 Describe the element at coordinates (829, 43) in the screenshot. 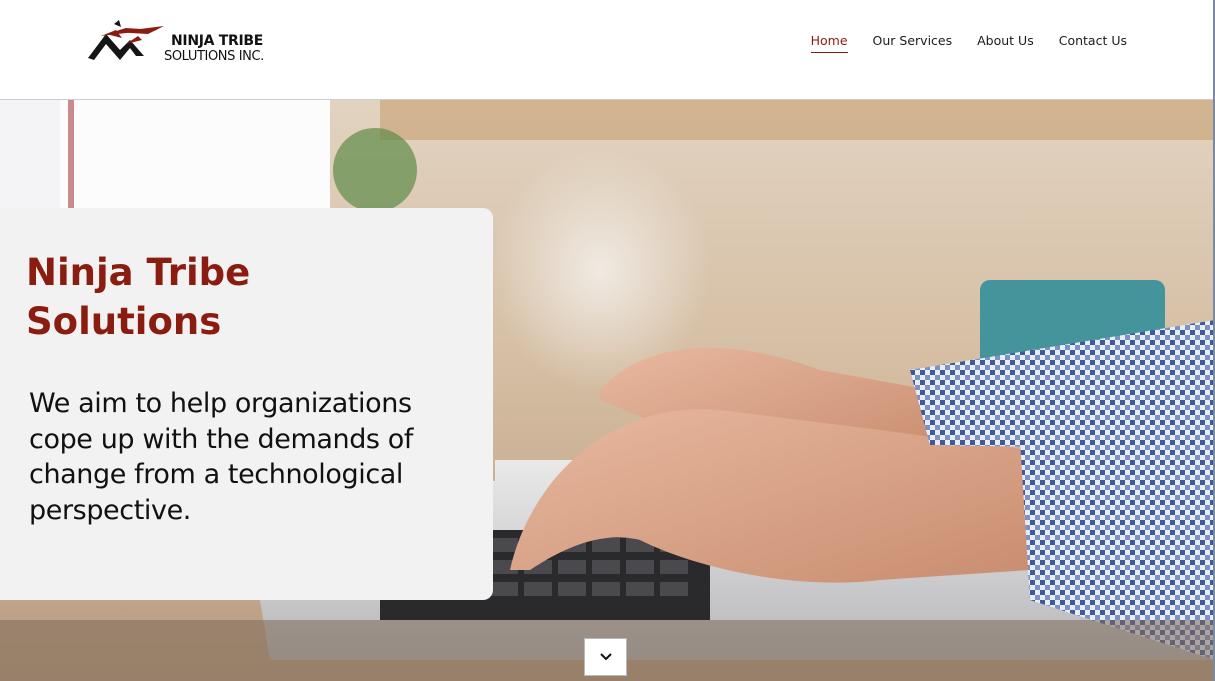

I see `nav-item-home: Home` at that location.